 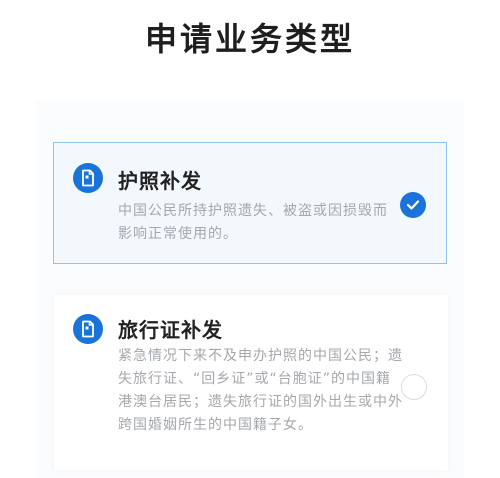 What do you see at coordinates (249, 39) in the screenshot?
I see `page-title: 申请业务类型` at bounding box center [249, 39].